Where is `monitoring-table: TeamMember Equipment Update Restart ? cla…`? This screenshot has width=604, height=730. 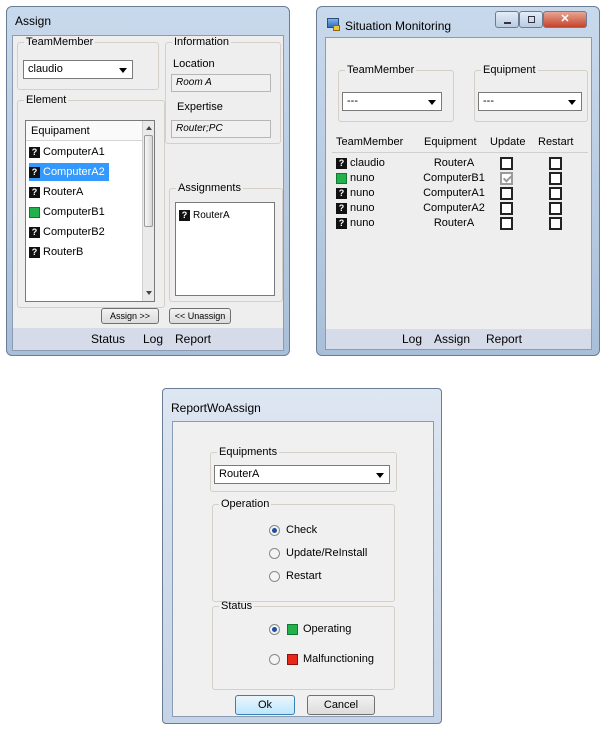 monitoring-table: TeamMember Equipment Update Restart ? cla… is located at coordinates (460, 232).